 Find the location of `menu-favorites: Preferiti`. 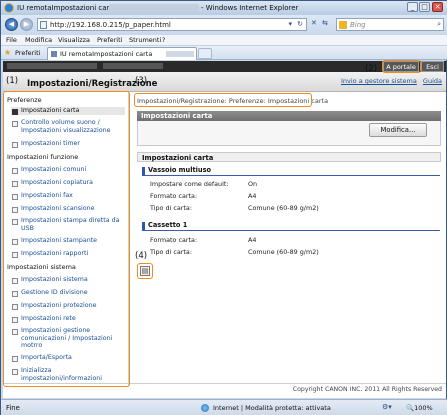

menu-favorites: Preferiti is located at coordinates (109, 40).